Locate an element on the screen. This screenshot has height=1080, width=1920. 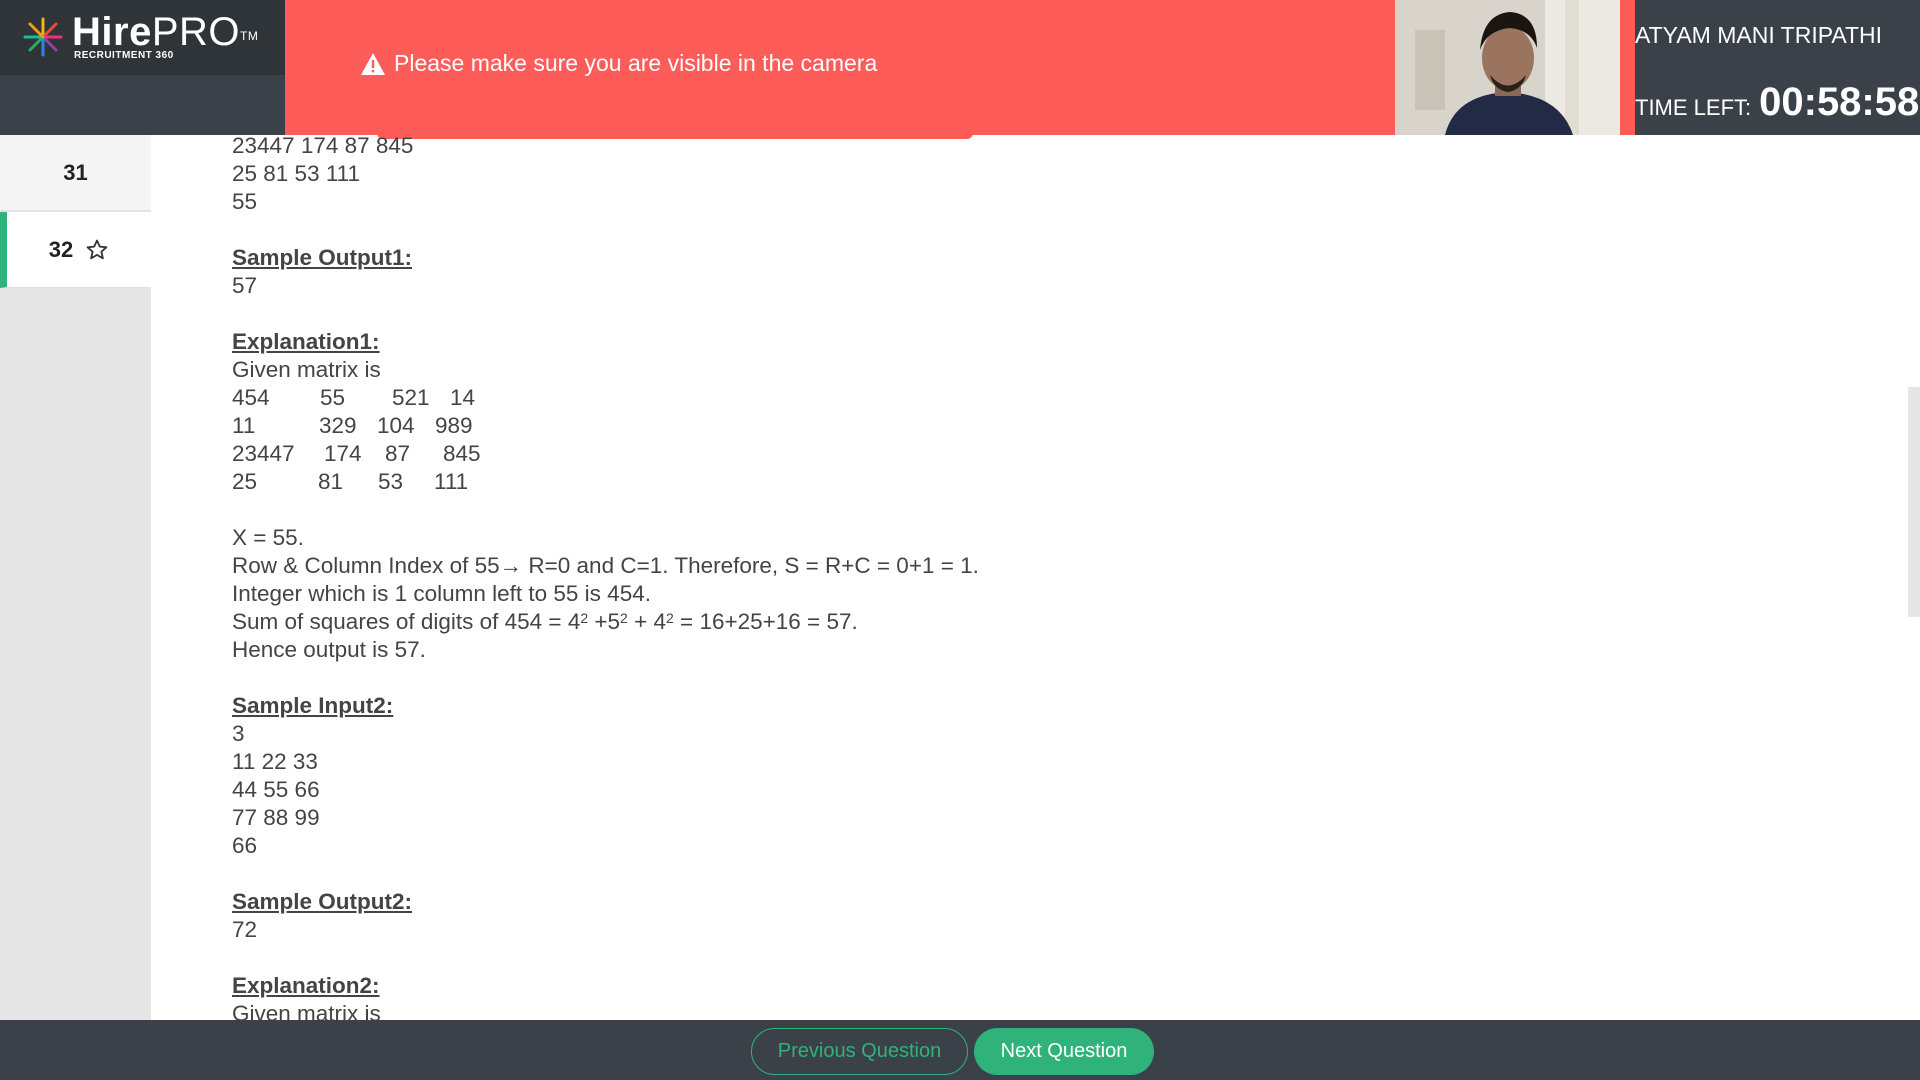
matrix-cell: 81 is located at coordinates (331, 481).